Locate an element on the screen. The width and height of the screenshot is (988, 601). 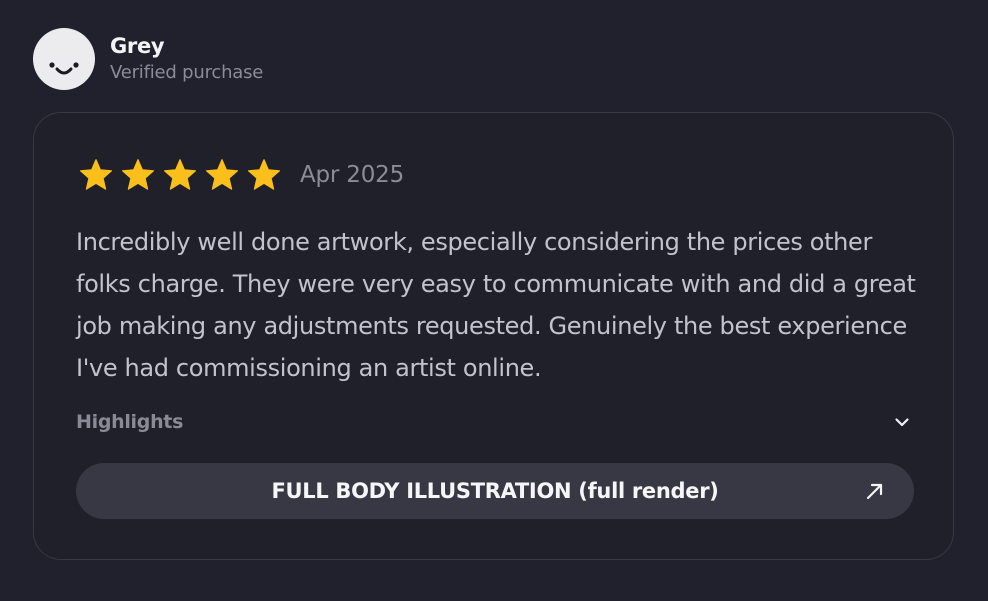
smiley-face-icon is located at coordinates (64, 68).